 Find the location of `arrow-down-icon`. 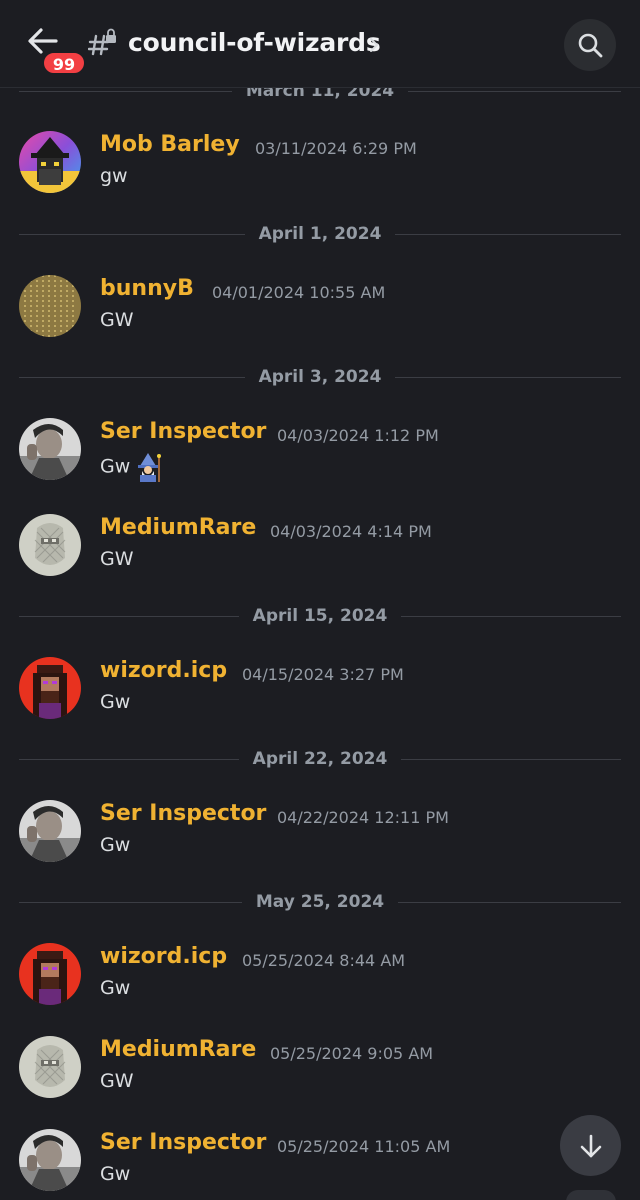

arrow-down-icon is located at coordinates (590, 1145).